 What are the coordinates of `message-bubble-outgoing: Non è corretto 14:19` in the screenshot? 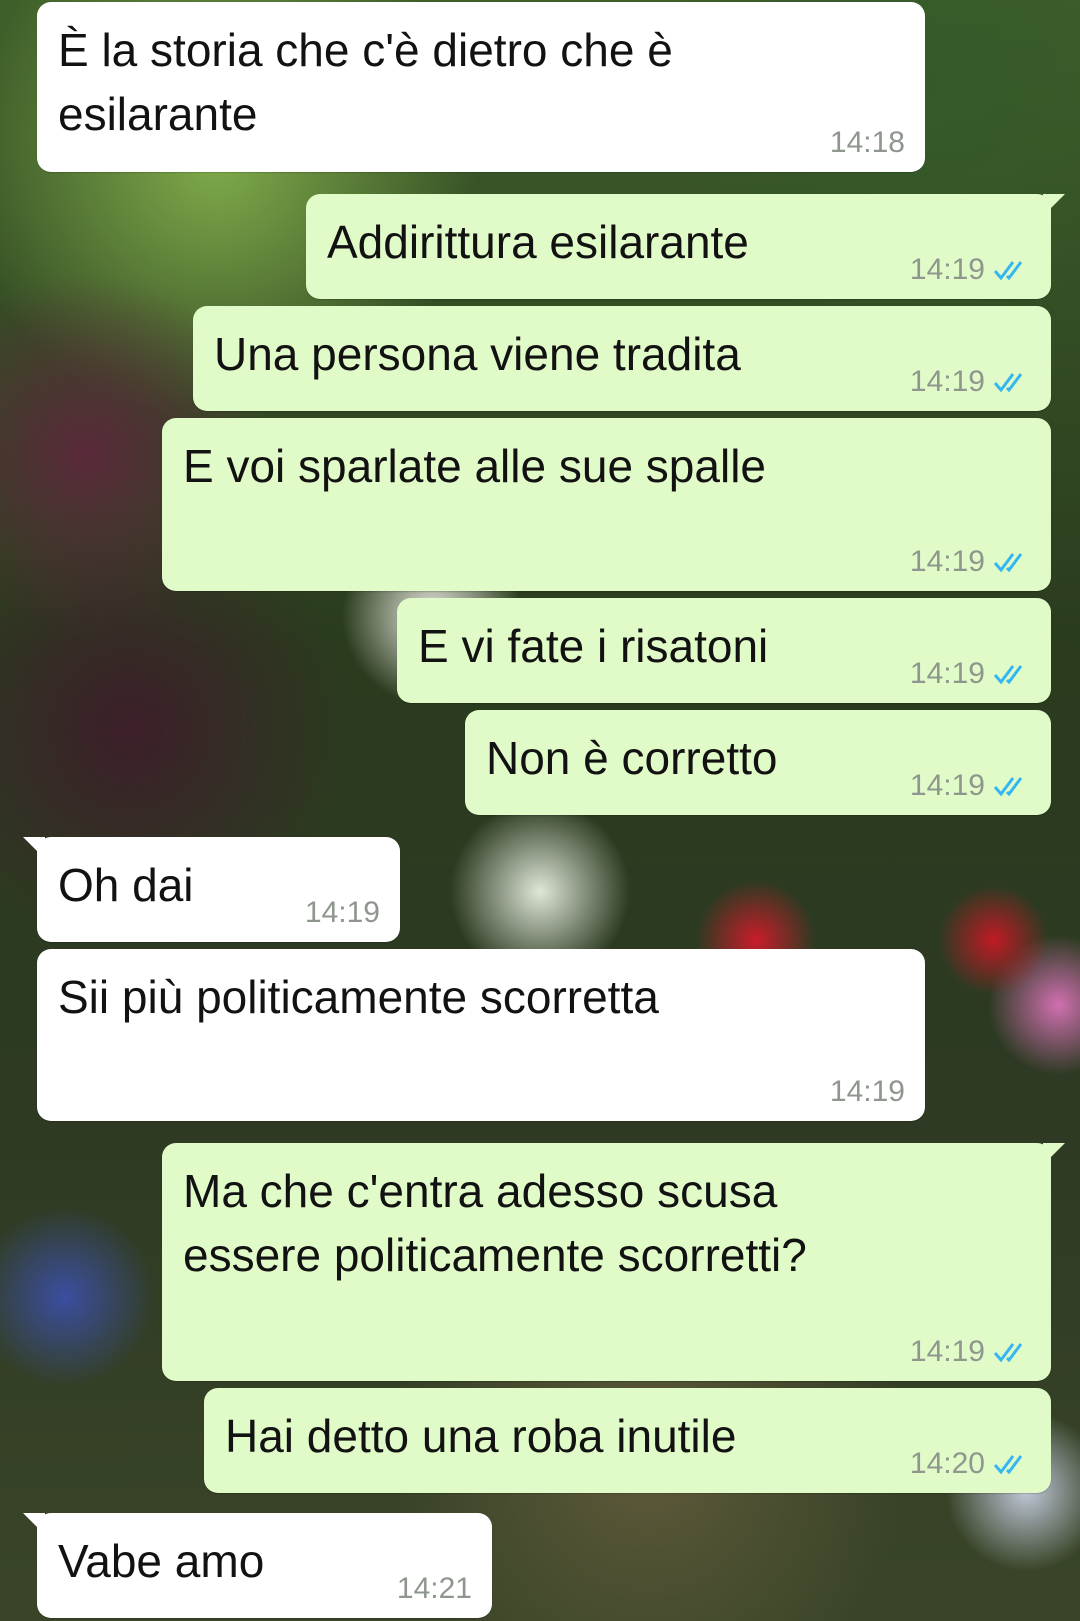 It's located at (758, 762).